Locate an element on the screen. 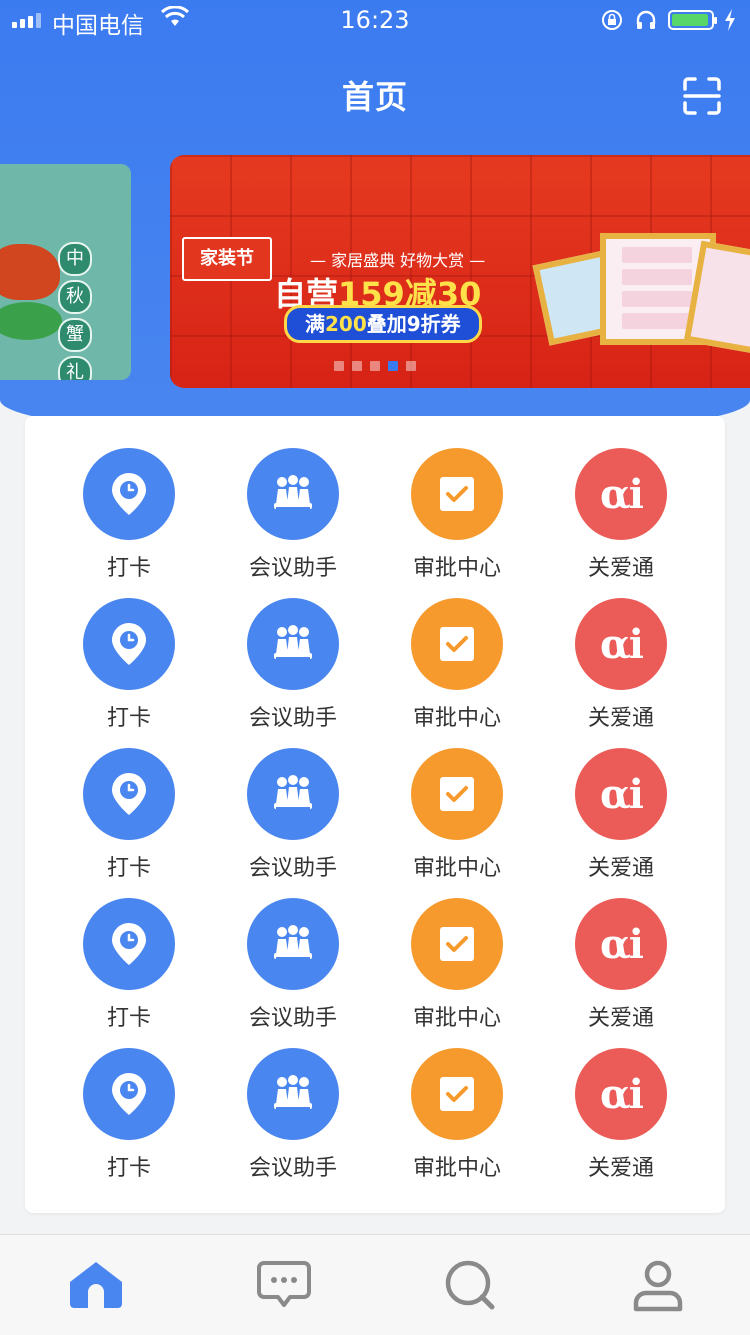 Image resolution: width=750 pixels, height=1335 pixels. tab-bar is located at coordinates (375, 1284).